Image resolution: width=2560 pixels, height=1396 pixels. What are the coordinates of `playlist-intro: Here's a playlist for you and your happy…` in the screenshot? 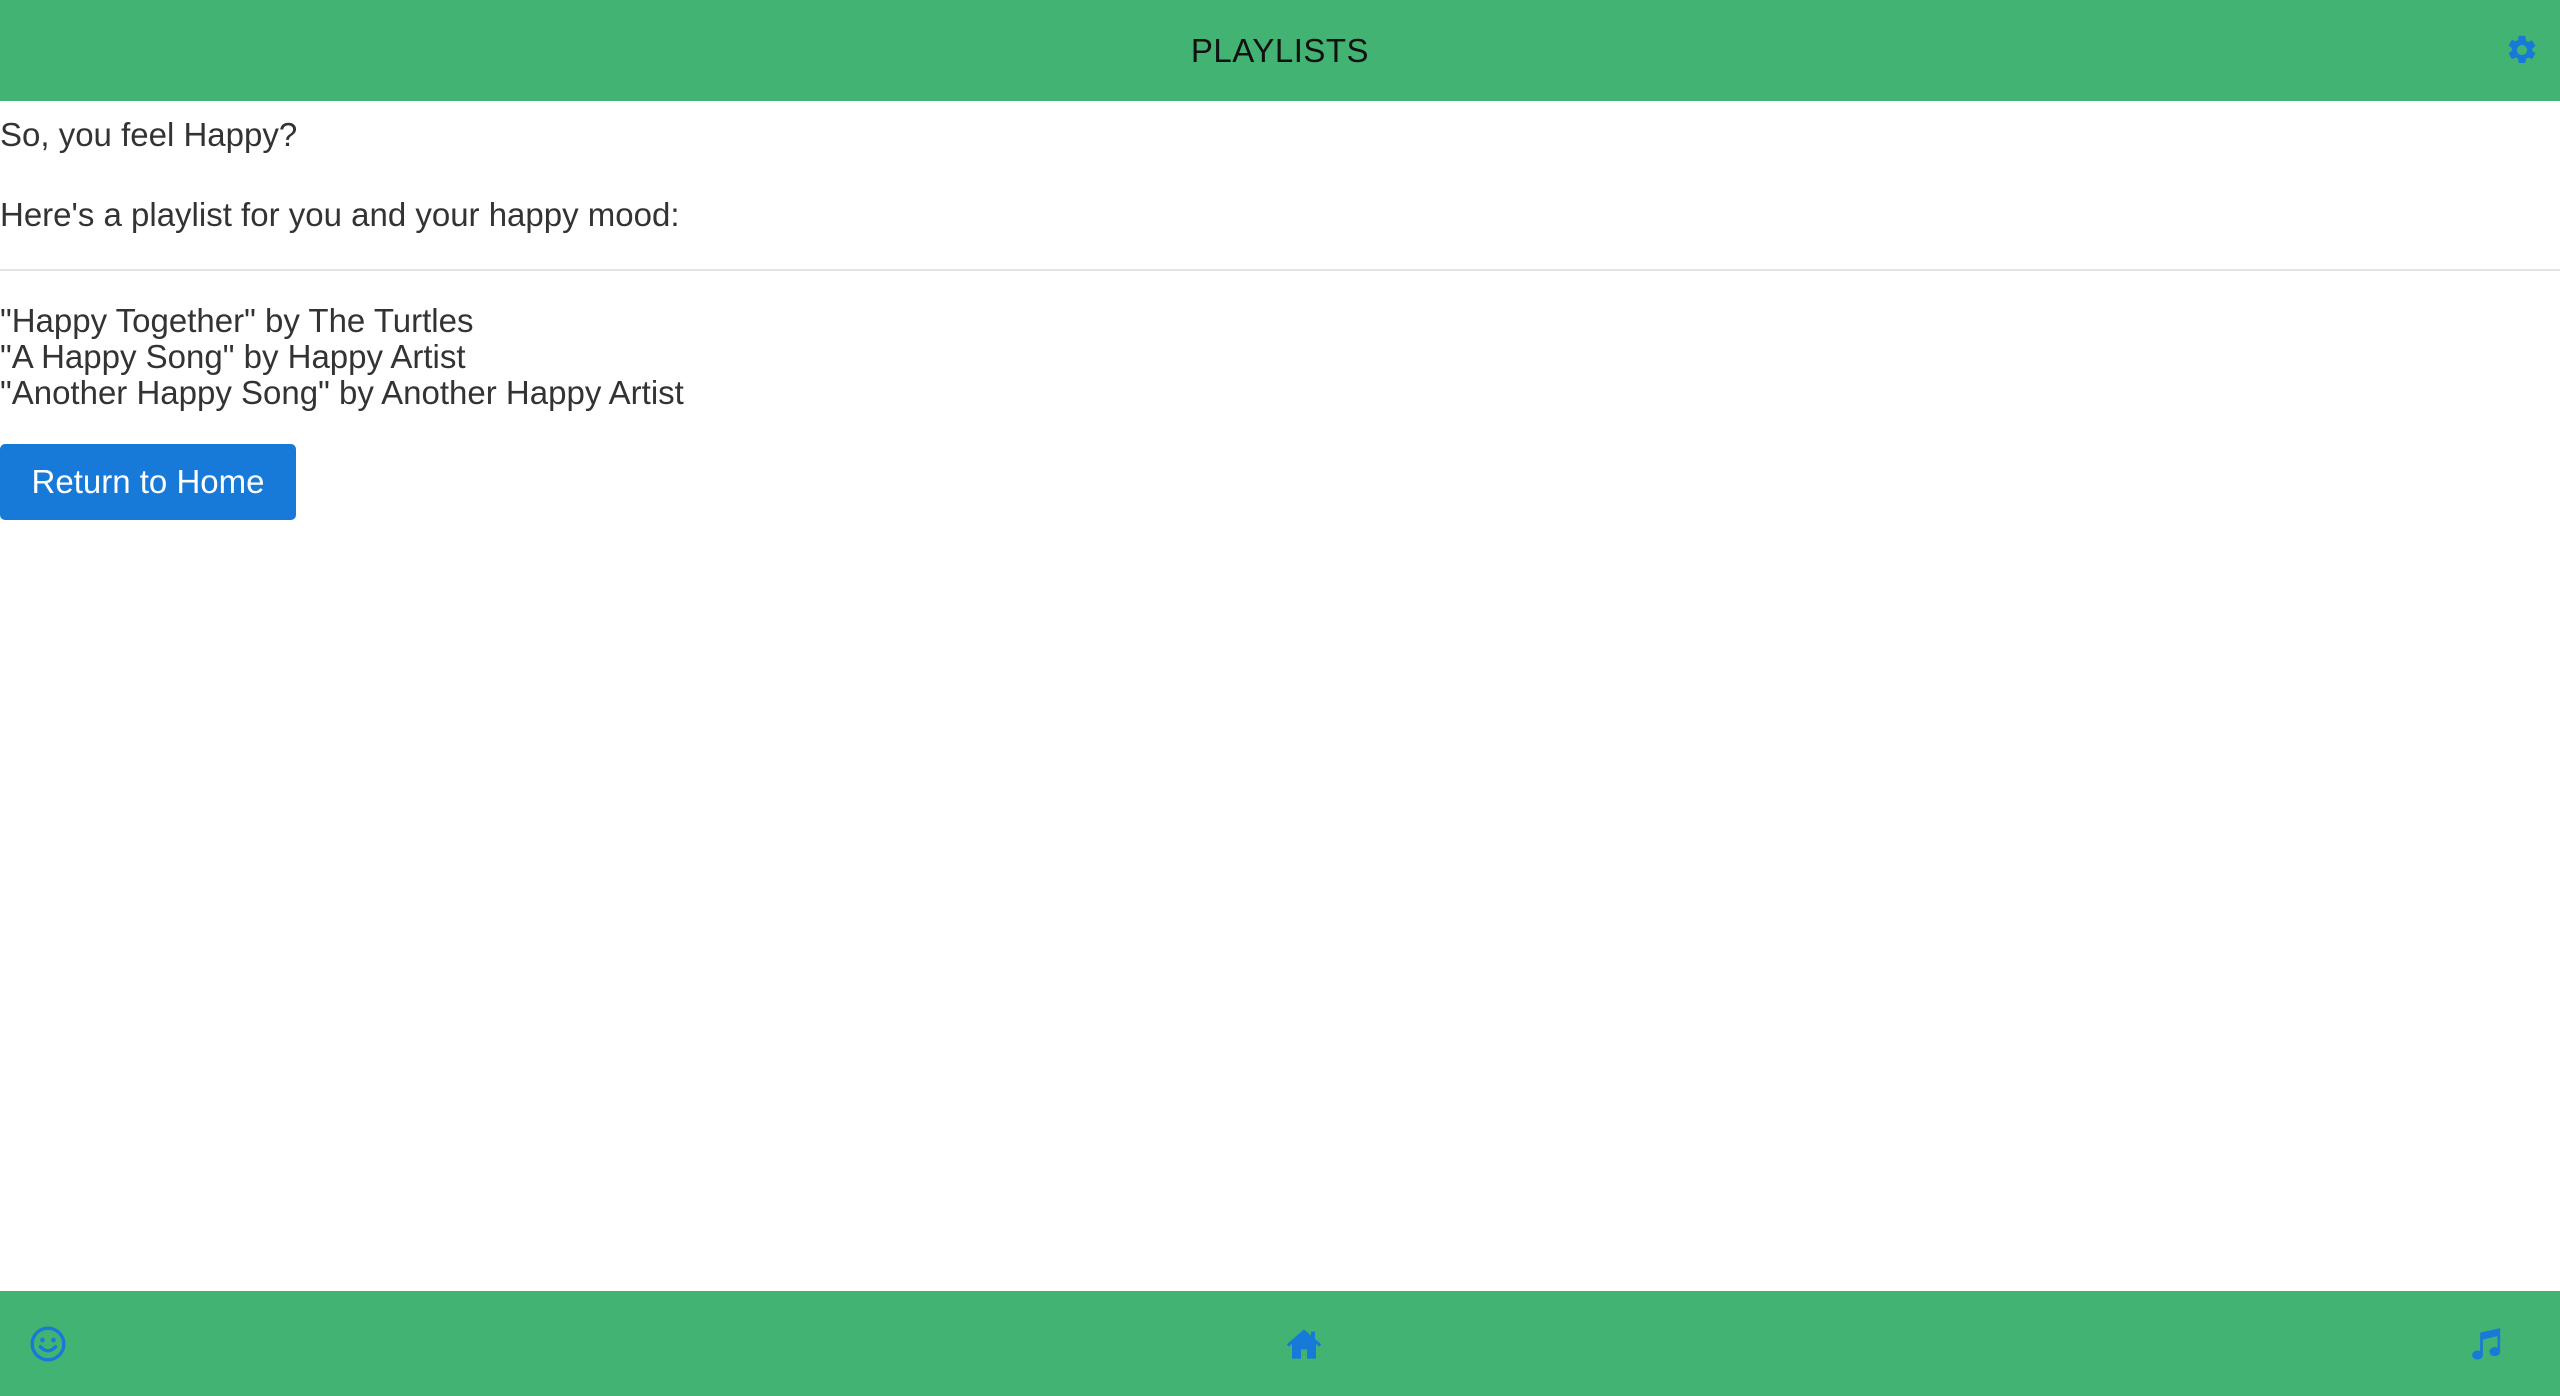 It's located at (340, 214).